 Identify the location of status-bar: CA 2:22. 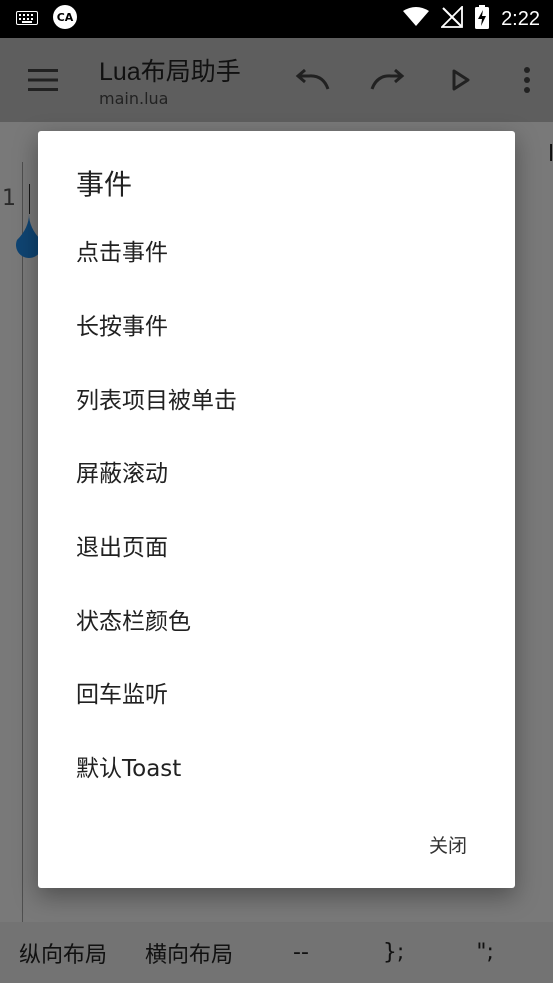
(276, 19).